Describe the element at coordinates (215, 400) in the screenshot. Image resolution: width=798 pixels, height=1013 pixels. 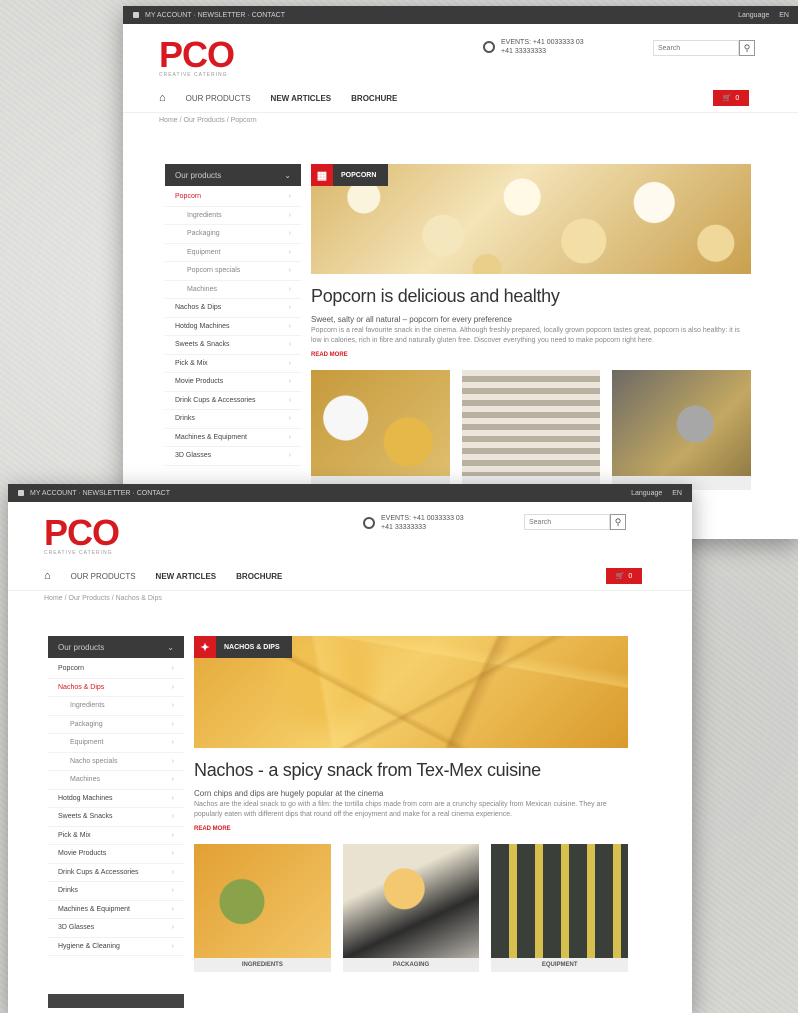
I see `sidebar-item-label: Drink Cups & Accessories` at that location.